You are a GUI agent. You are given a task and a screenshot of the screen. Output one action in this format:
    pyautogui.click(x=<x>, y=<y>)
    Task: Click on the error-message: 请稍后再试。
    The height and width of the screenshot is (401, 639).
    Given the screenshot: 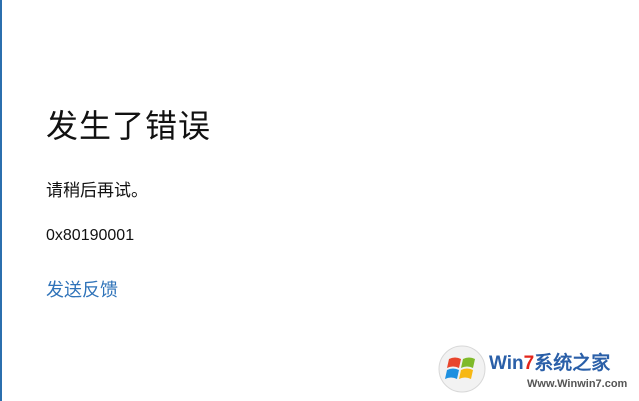 What is the action you would take?
    pyautogui.click(x=97, y=191)
    